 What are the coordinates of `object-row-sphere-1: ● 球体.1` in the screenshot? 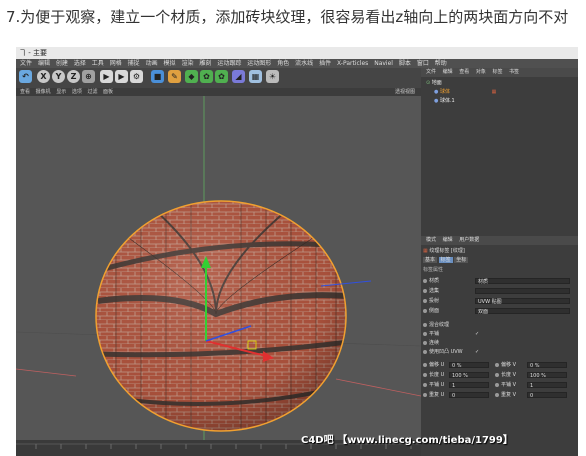 It's located at (502, 101).